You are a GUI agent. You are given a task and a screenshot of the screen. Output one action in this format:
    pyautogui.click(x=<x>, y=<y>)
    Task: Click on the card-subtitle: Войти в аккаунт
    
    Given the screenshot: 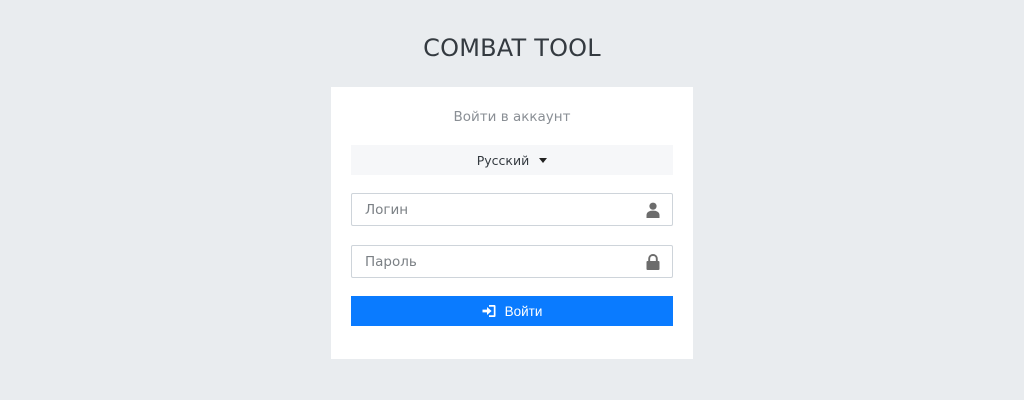 What is the action you would take?
    pyautogui.click(x=512, y=117)
    